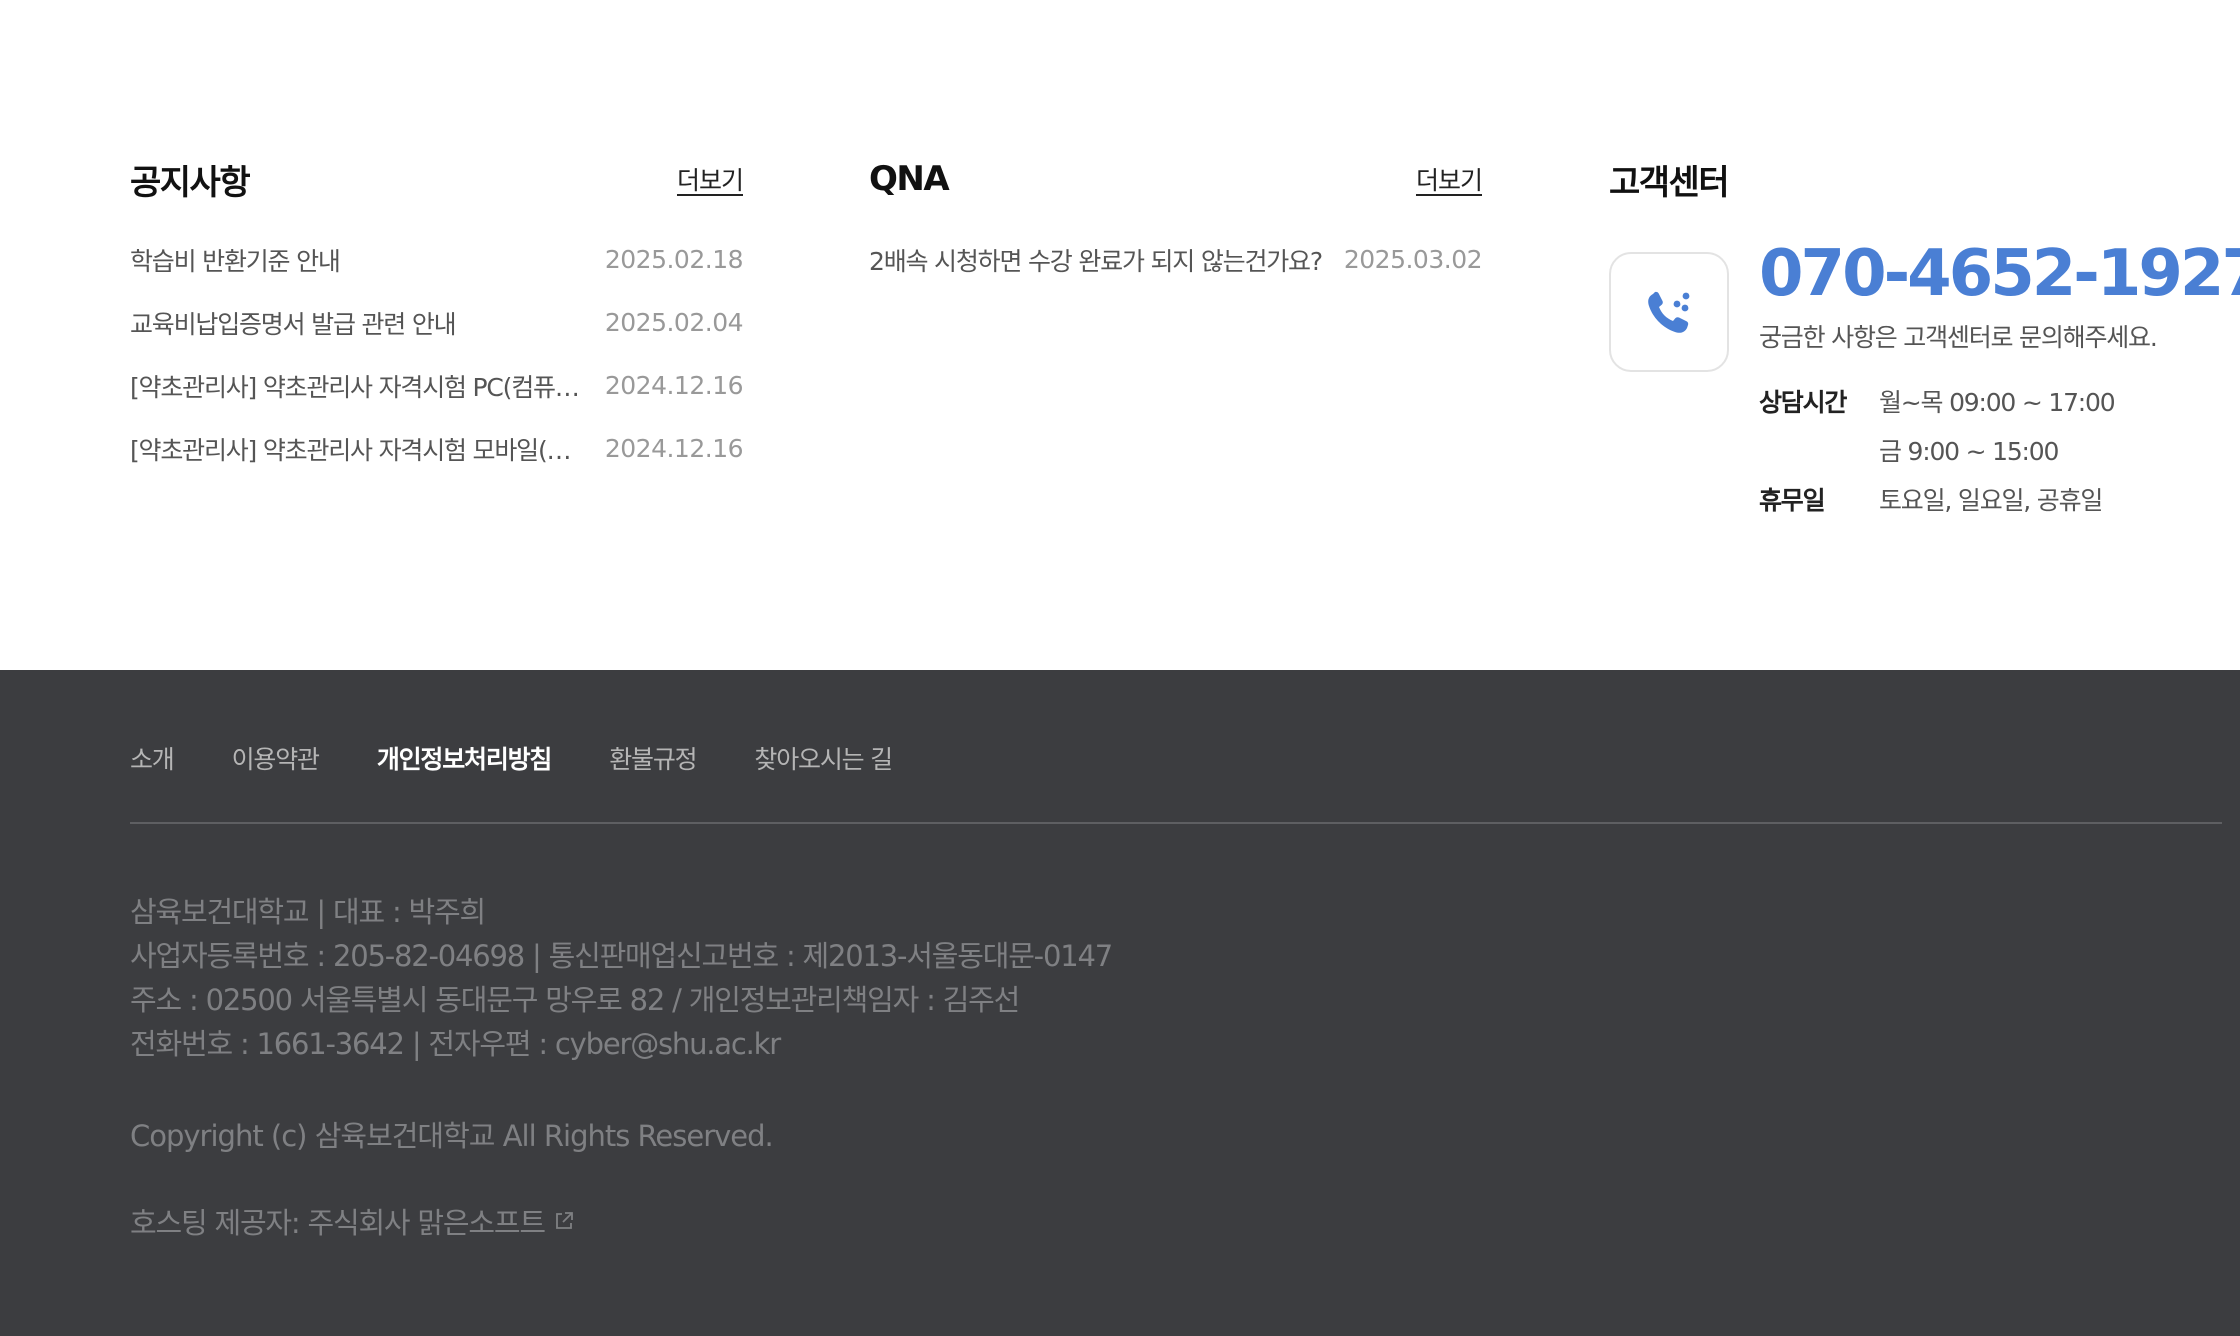  I want to click on hours-row-holiday: 휴무일 토요일, 일요일, 공휴일, so click(1989, 498).